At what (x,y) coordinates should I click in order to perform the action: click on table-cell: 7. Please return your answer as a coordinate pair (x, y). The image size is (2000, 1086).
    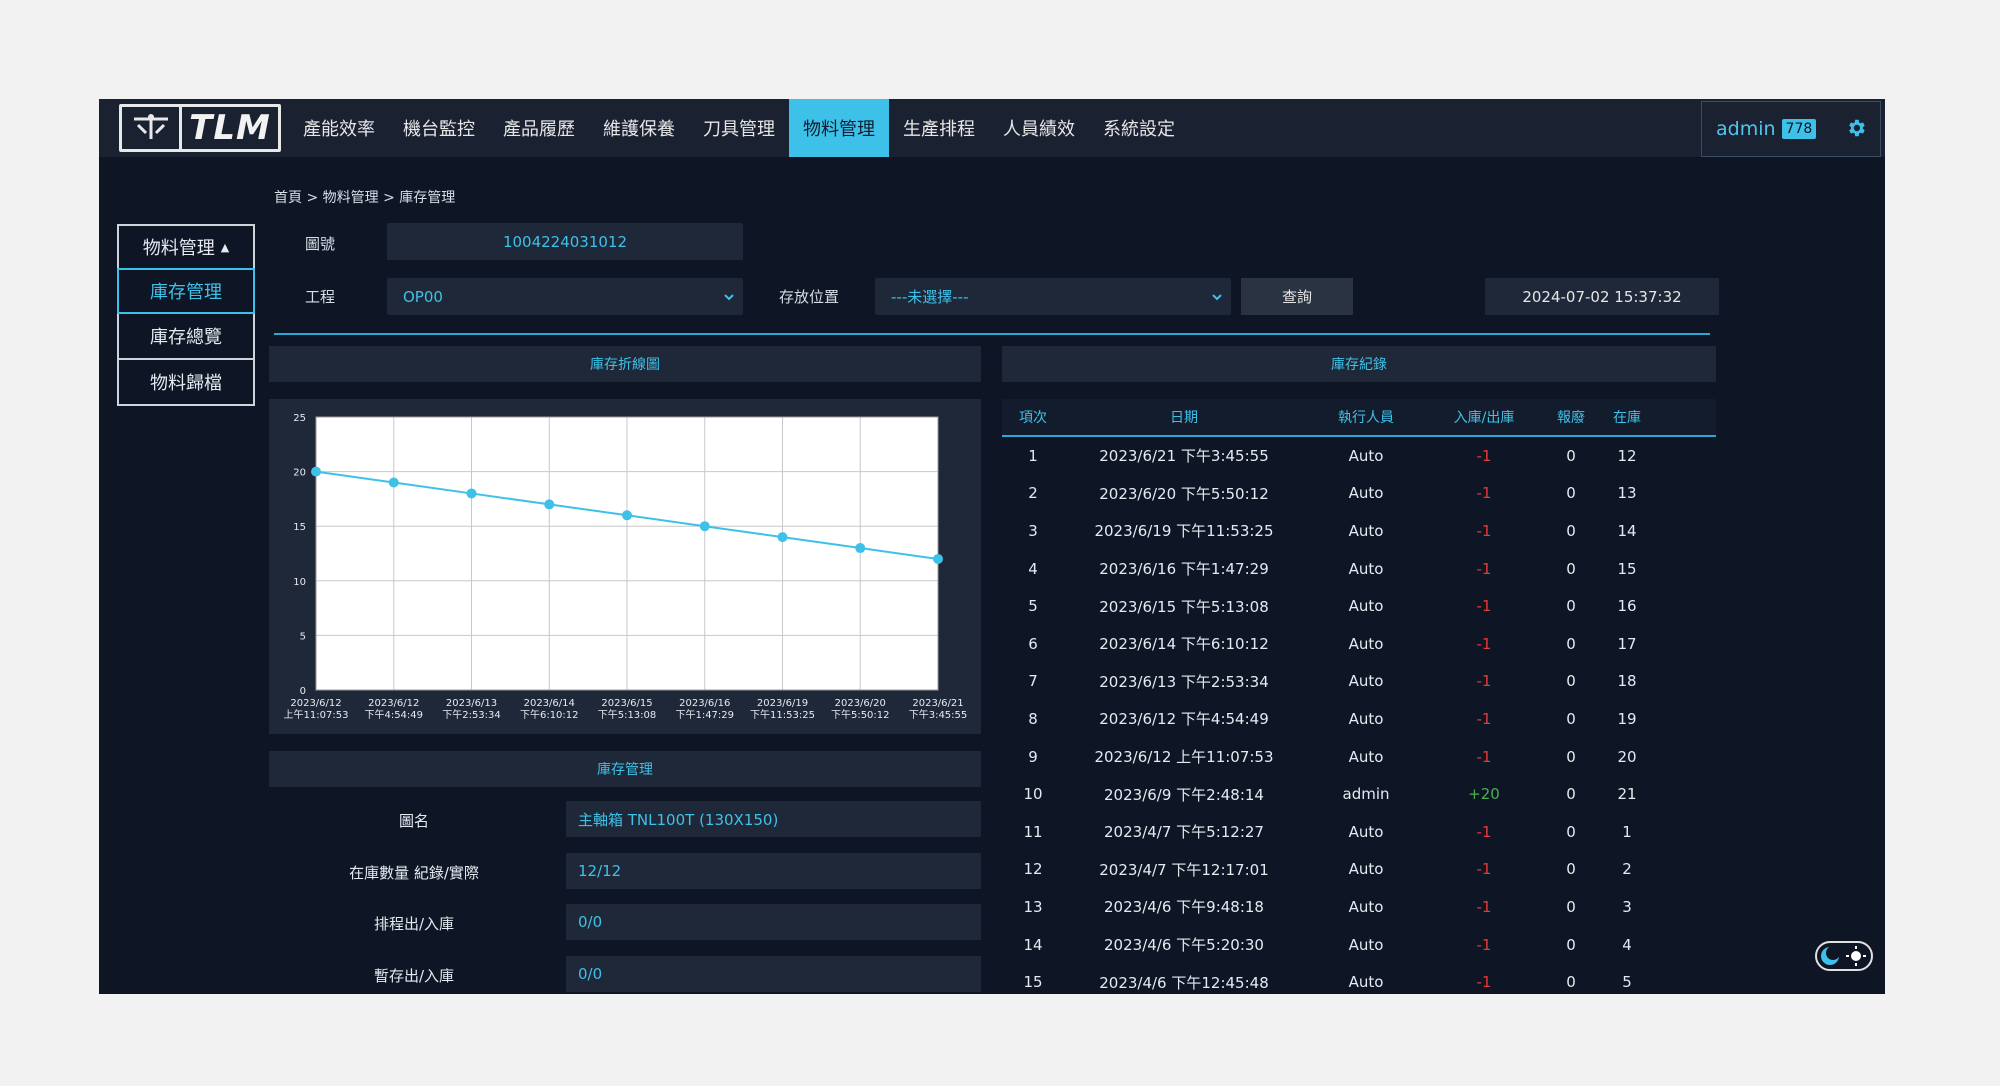
    Looking at the image, I should click on (1033, 681).